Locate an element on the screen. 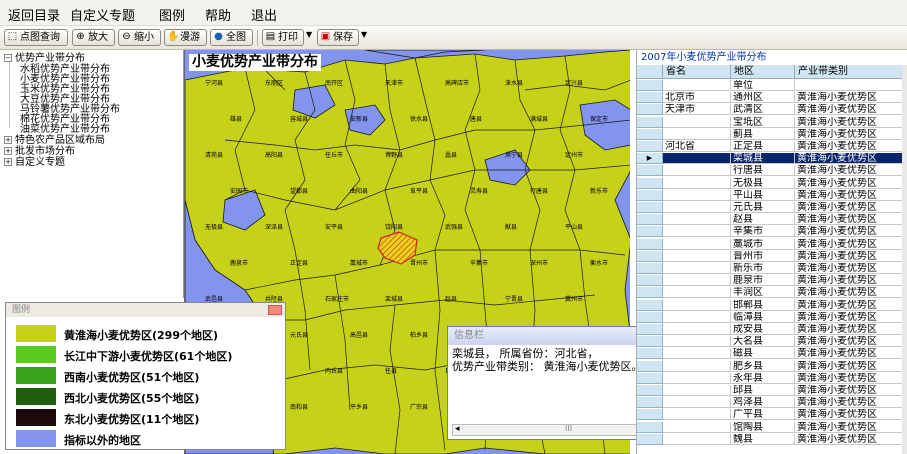  table-cell: 新乐市 is located at coordinates (763, 268).